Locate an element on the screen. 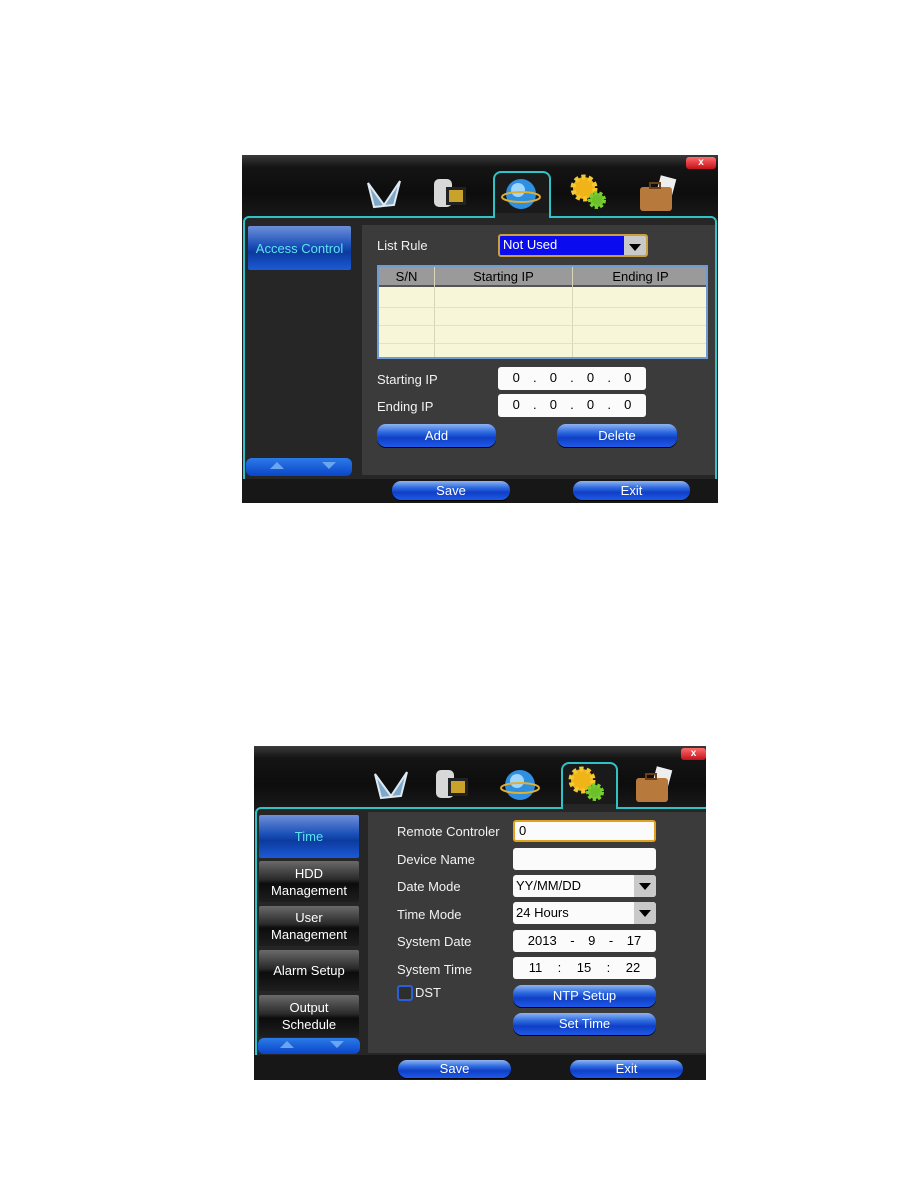  sidebar-item-alarm-setup: Alarm Setup is located at coordinates (309, 970).